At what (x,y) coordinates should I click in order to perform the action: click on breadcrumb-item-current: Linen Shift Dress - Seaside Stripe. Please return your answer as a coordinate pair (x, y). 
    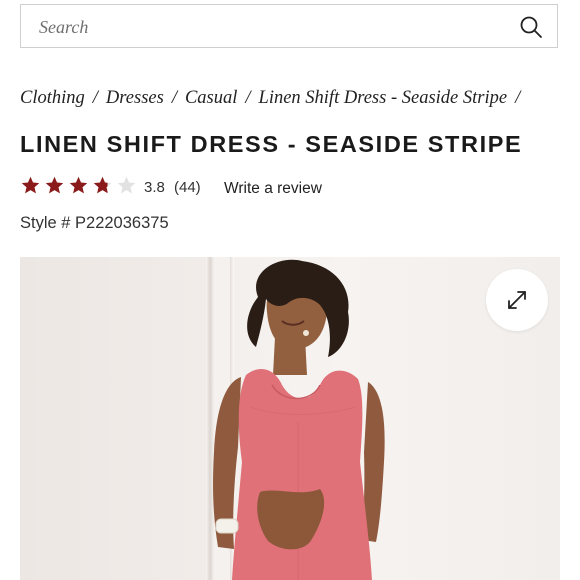
    Looking at the image, I should click on (383, 98).